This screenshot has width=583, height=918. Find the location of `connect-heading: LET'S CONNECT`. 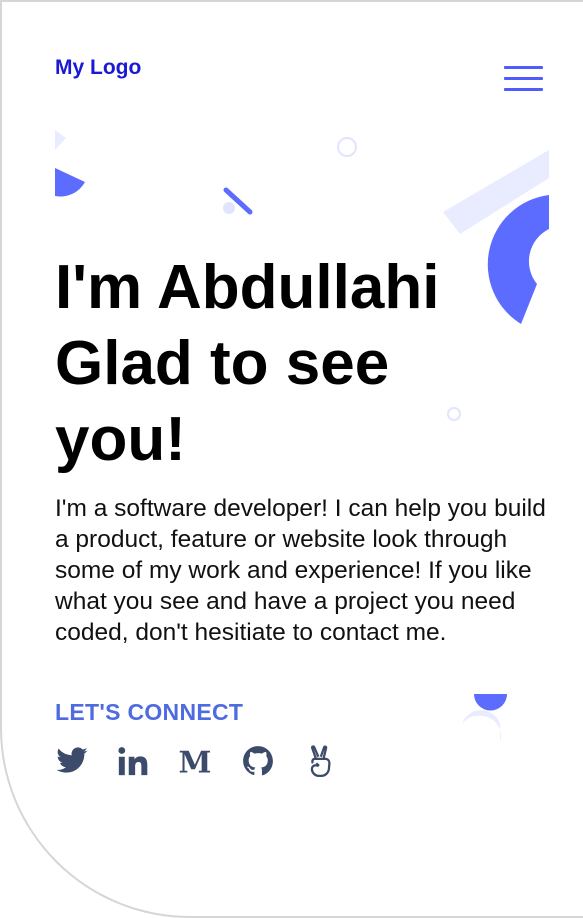

connect-heading: LET'S CONNECT is located at coordinates (149, 712).